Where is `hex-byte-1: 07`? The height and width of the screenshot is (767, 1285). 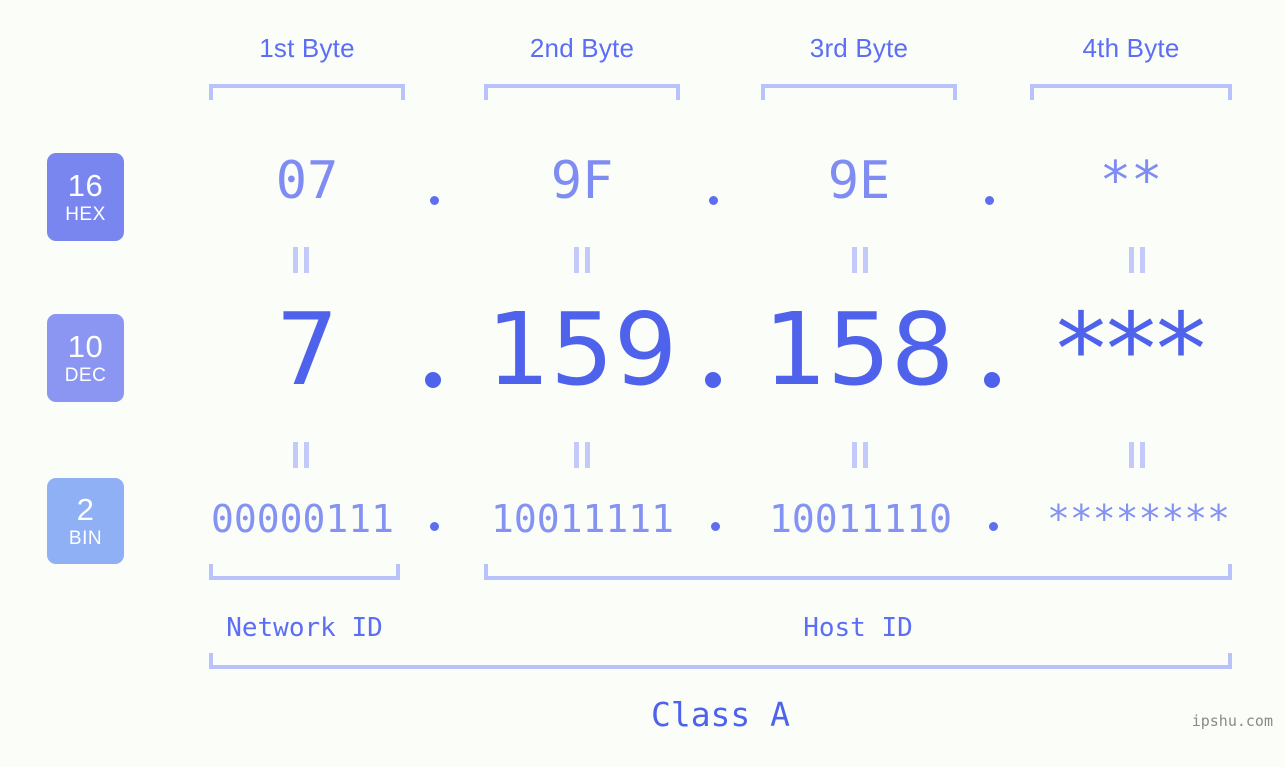 hex-byte-1: 07 is located at coordinates (307, 181).